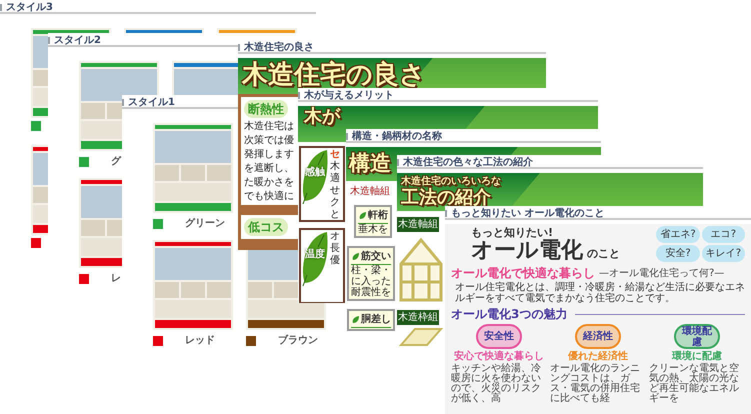 This screenshot has width=751, height=414. I want to click on feature-heading: 優れた経済性, so click(598, 356).